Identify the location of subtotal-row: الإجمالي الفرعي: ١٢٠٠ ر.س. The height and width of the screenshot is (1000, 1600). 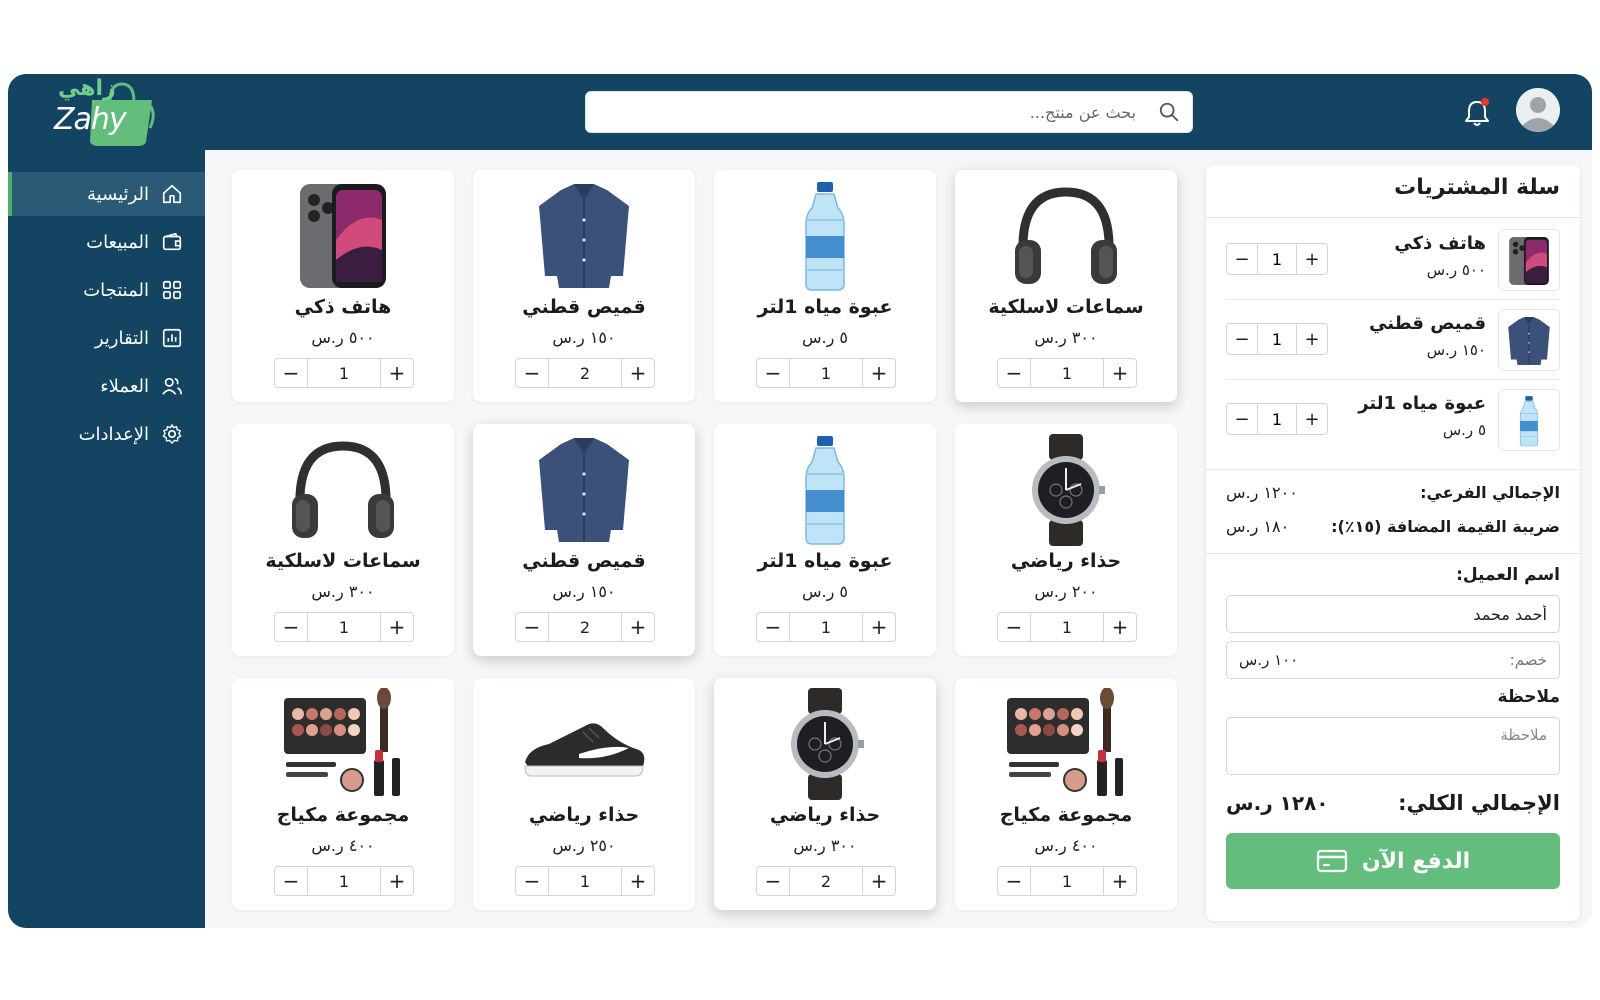
(1393, 496).